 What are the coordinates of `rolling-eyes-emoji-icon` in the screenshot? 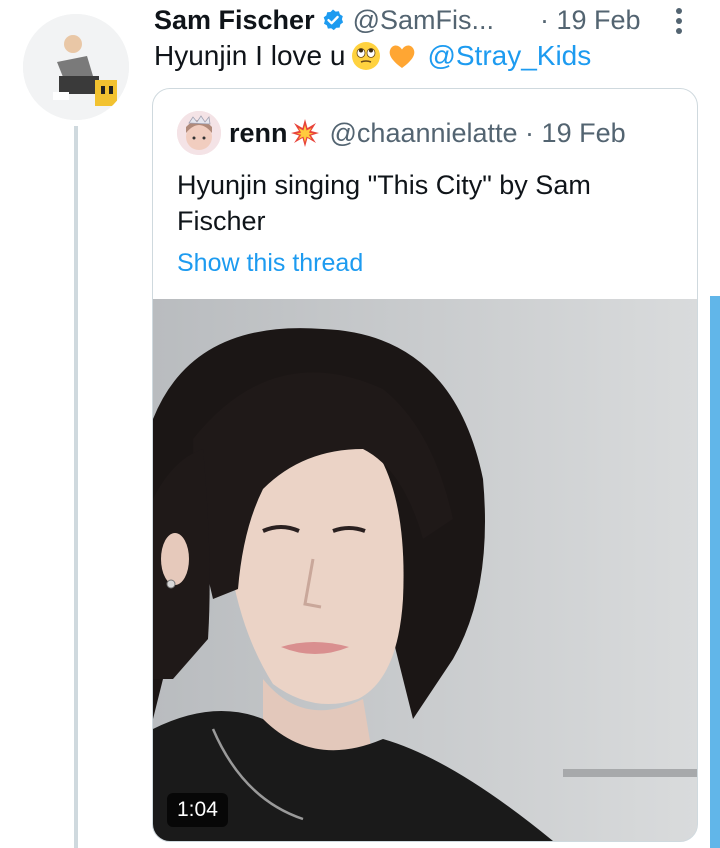 It's located at (366, 56).